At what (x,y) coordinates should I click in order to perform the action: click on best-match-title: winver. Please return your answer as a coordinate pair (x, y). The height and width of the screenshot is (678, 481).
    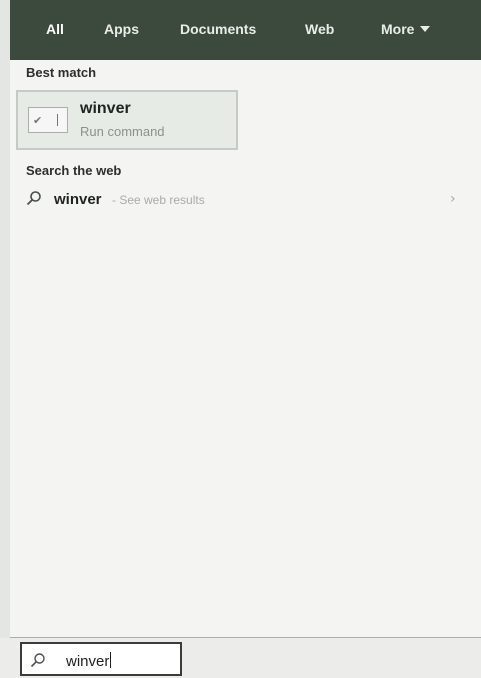
    Looking at the image, I should click on (105, 108).